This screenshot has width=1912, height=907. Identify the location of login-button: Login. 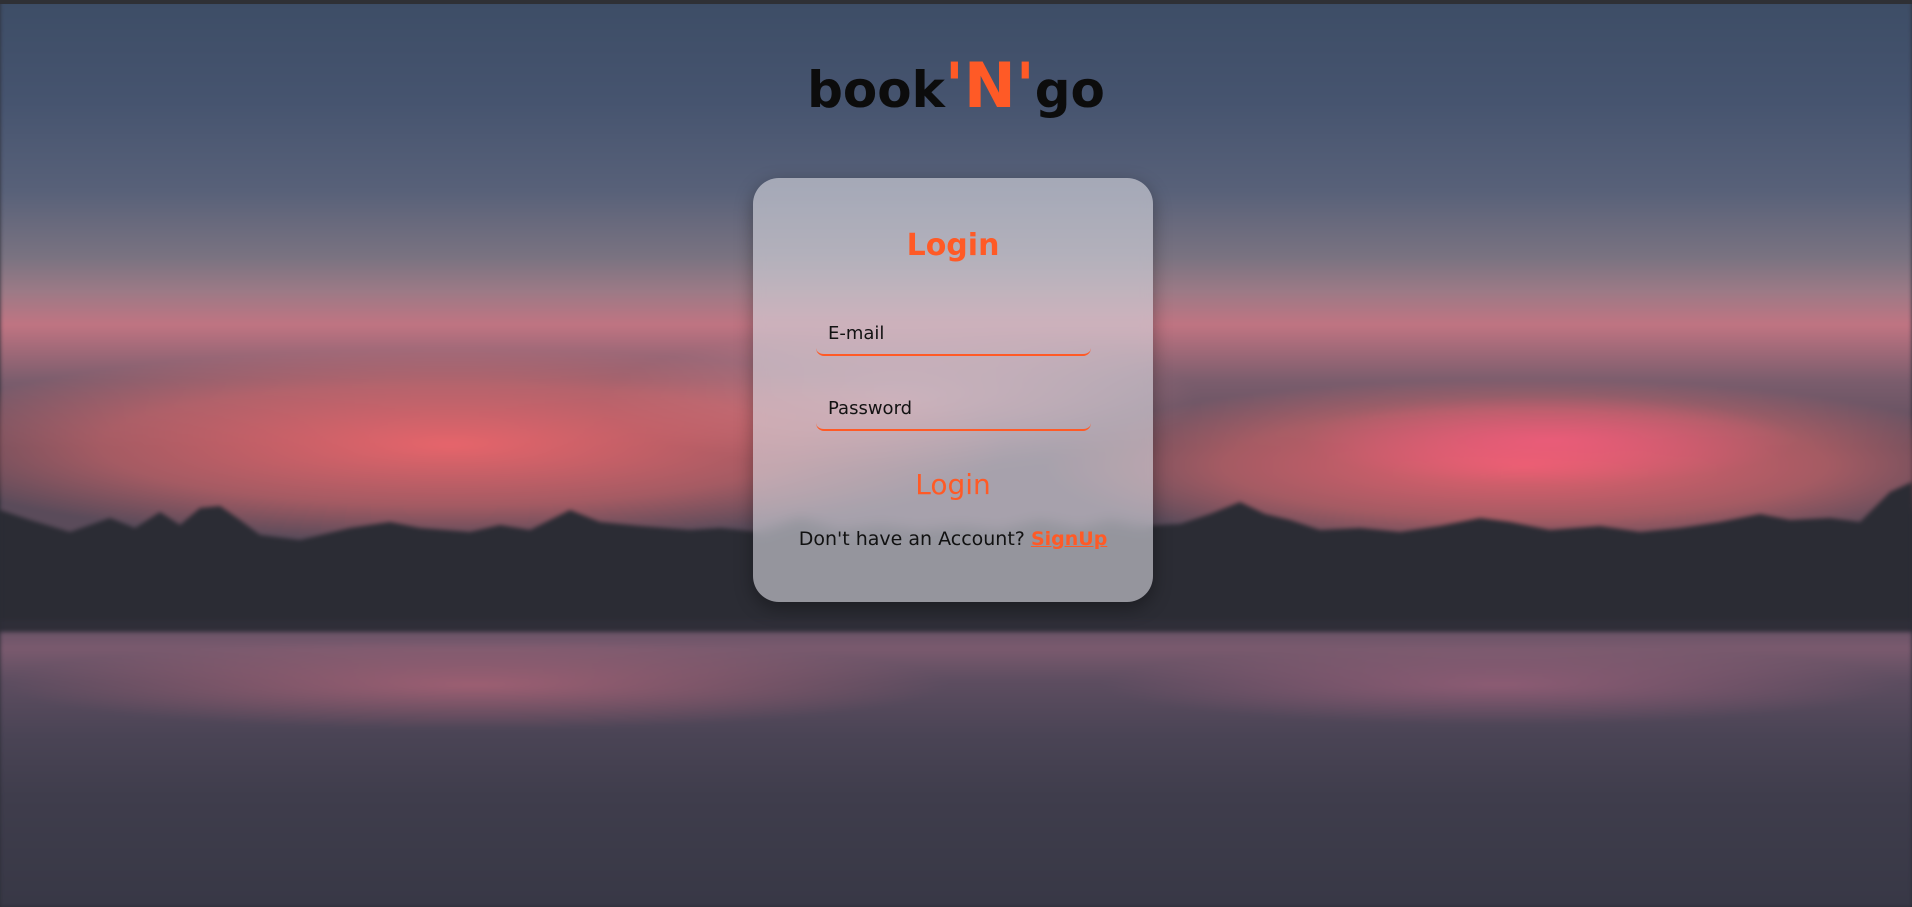
(953, 484).